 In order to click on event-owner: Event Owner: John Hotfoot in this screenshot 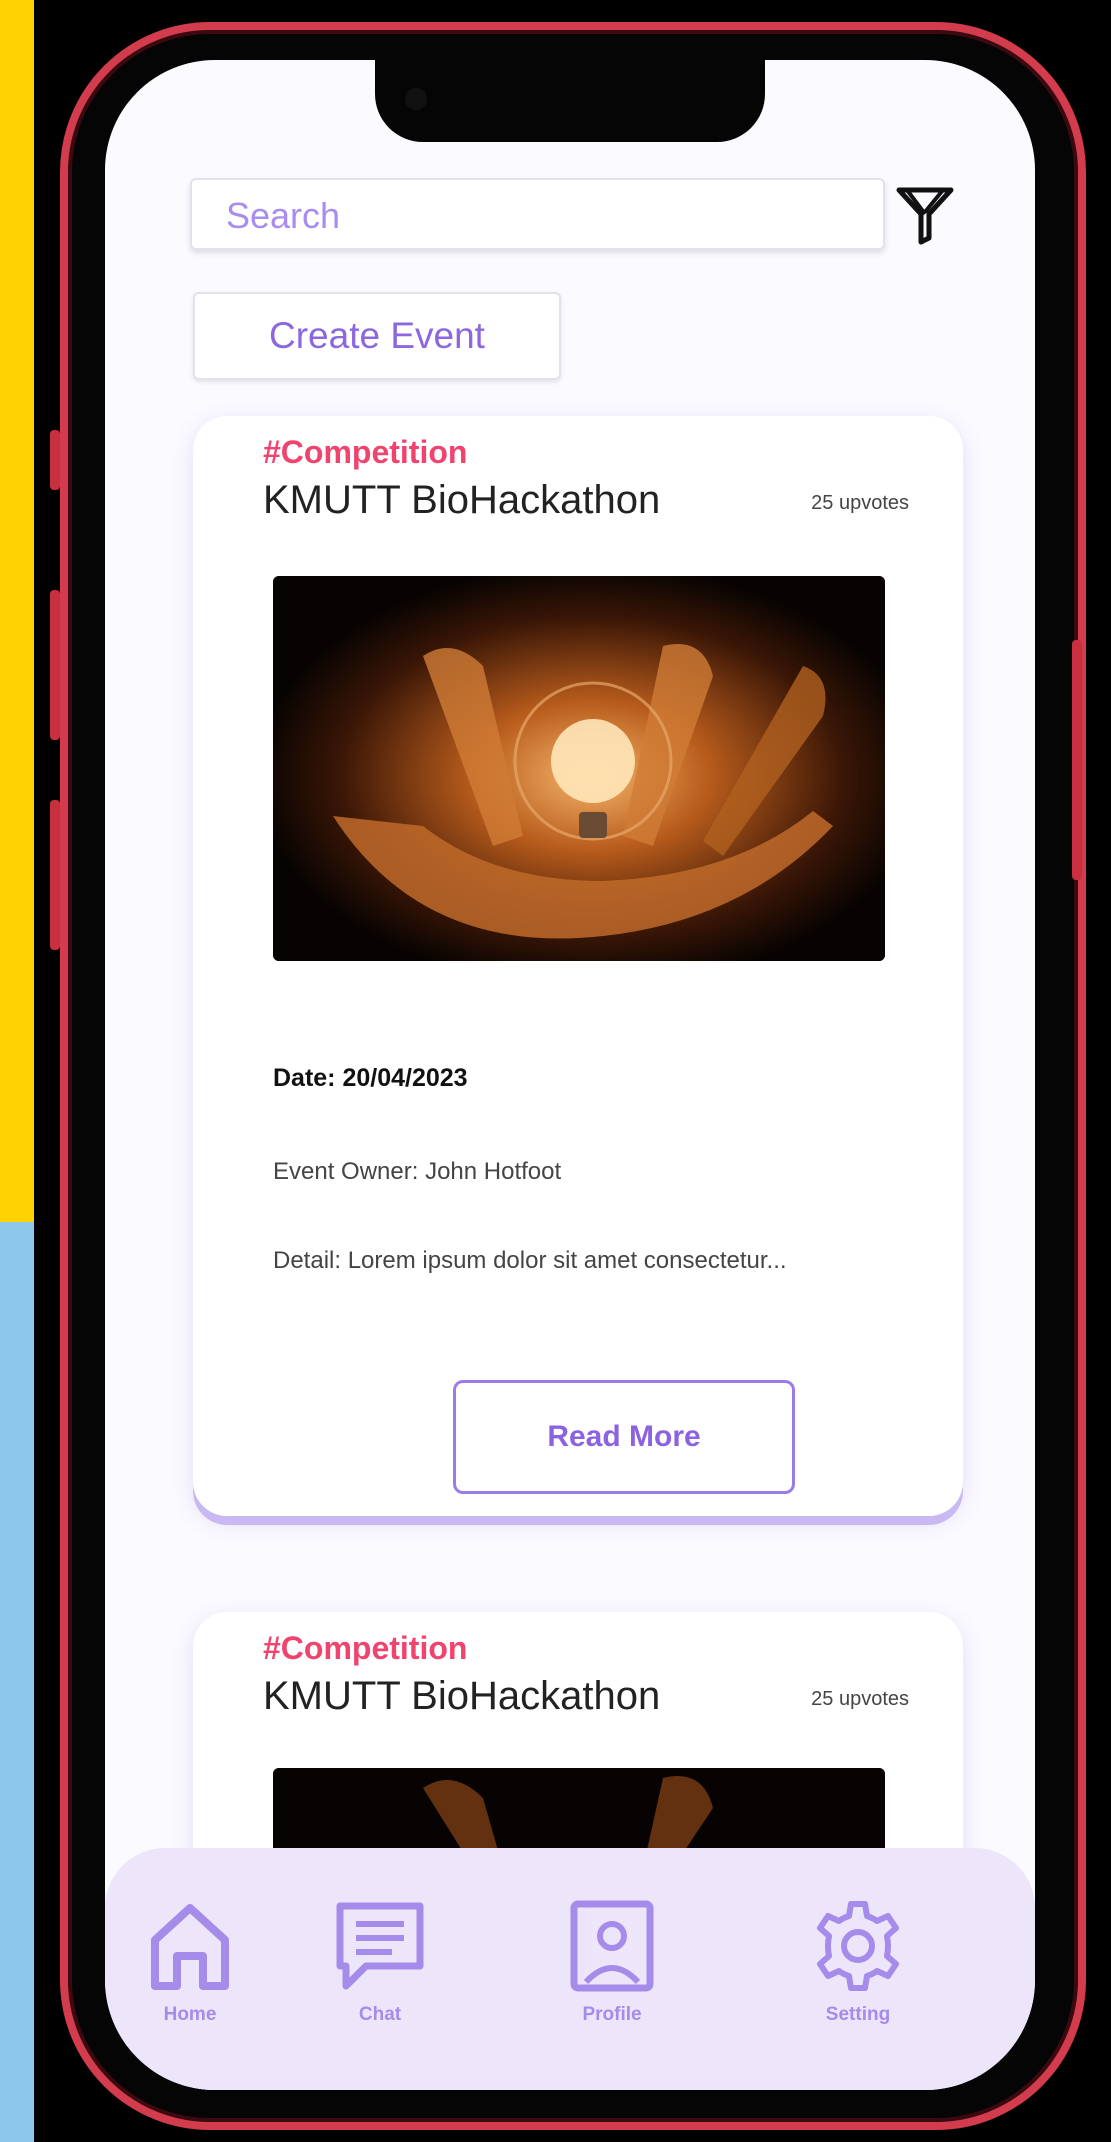, I will do `click(417, 1171)`.